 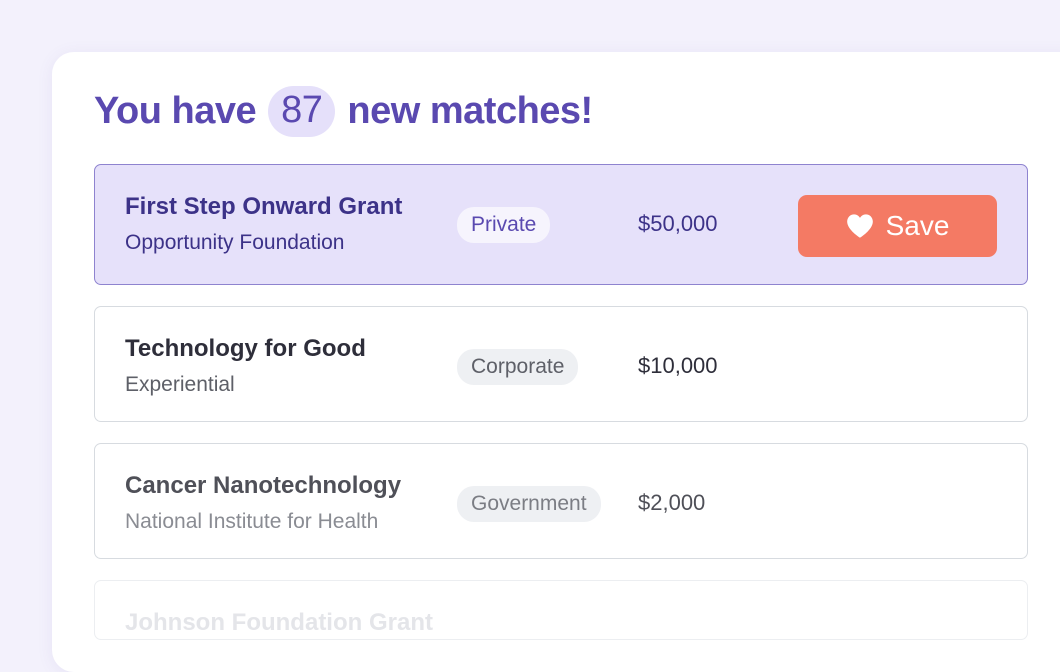 What do you see at coordinates (470, 111) in the screenshot?
I see `title-suffix: new matches!` at bounding box center [470, 111].